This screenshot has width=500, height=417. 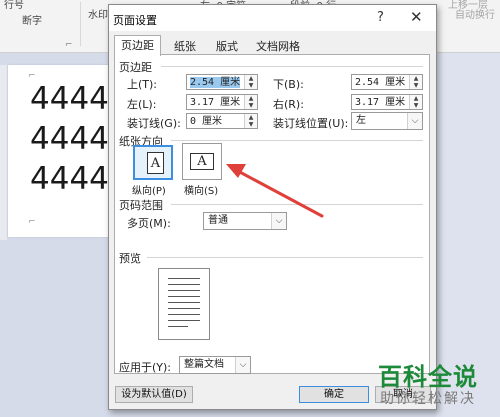 What do you see at coordinates (149, 223) in the screenshot?
I see `multiple-pages-label: 多页(M):` at bounding box center [149, 223].